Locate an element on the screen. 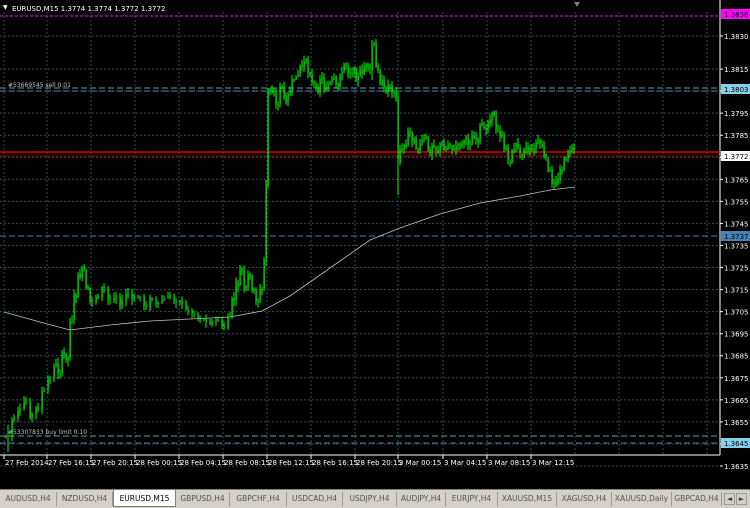 Image resolution: width=750 pixels, height=508 pixels. price-label: 1.3735 is located at coordinates (736, 246).